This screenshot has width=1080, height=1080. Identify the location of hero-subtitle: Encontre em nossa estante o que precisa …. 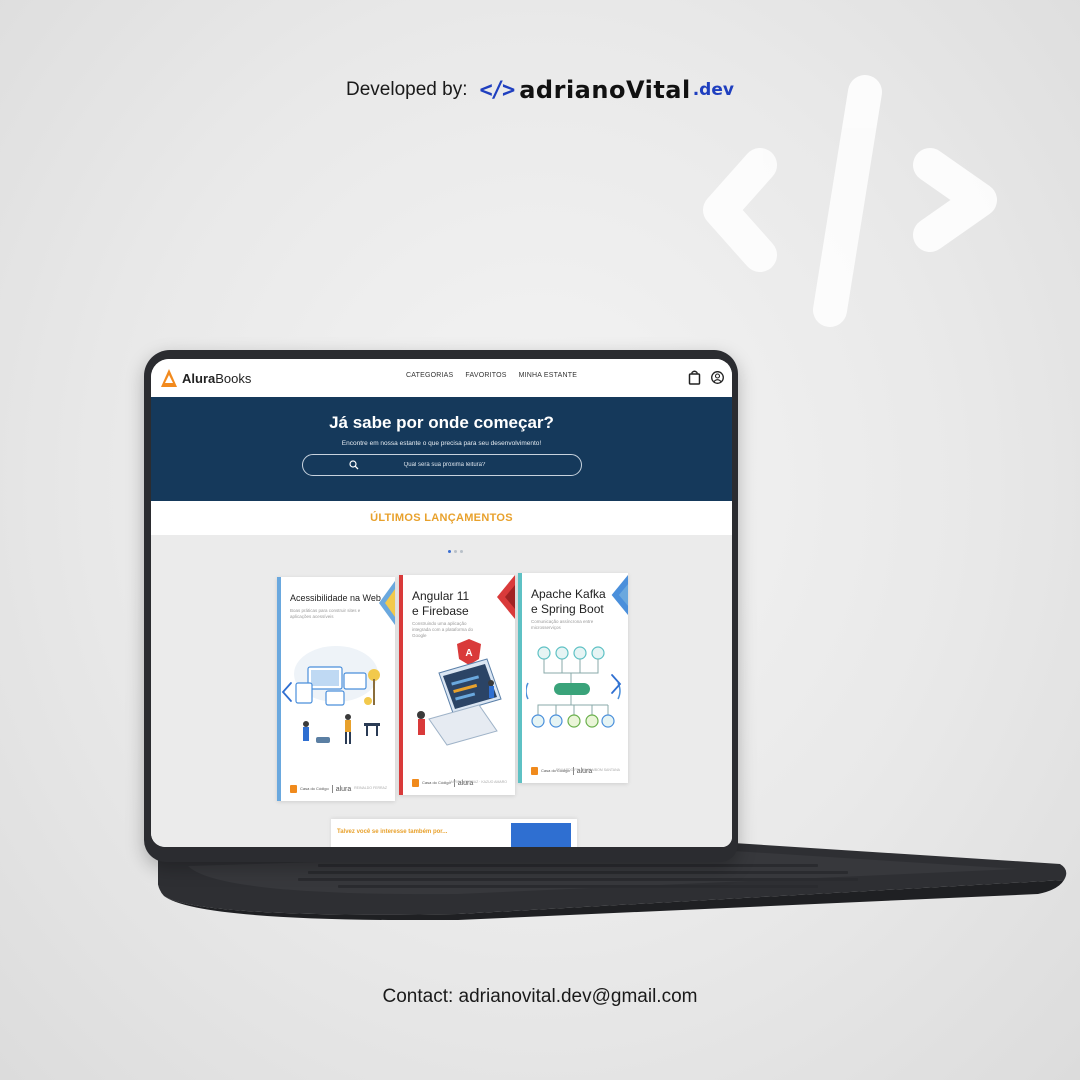
(441, 443).